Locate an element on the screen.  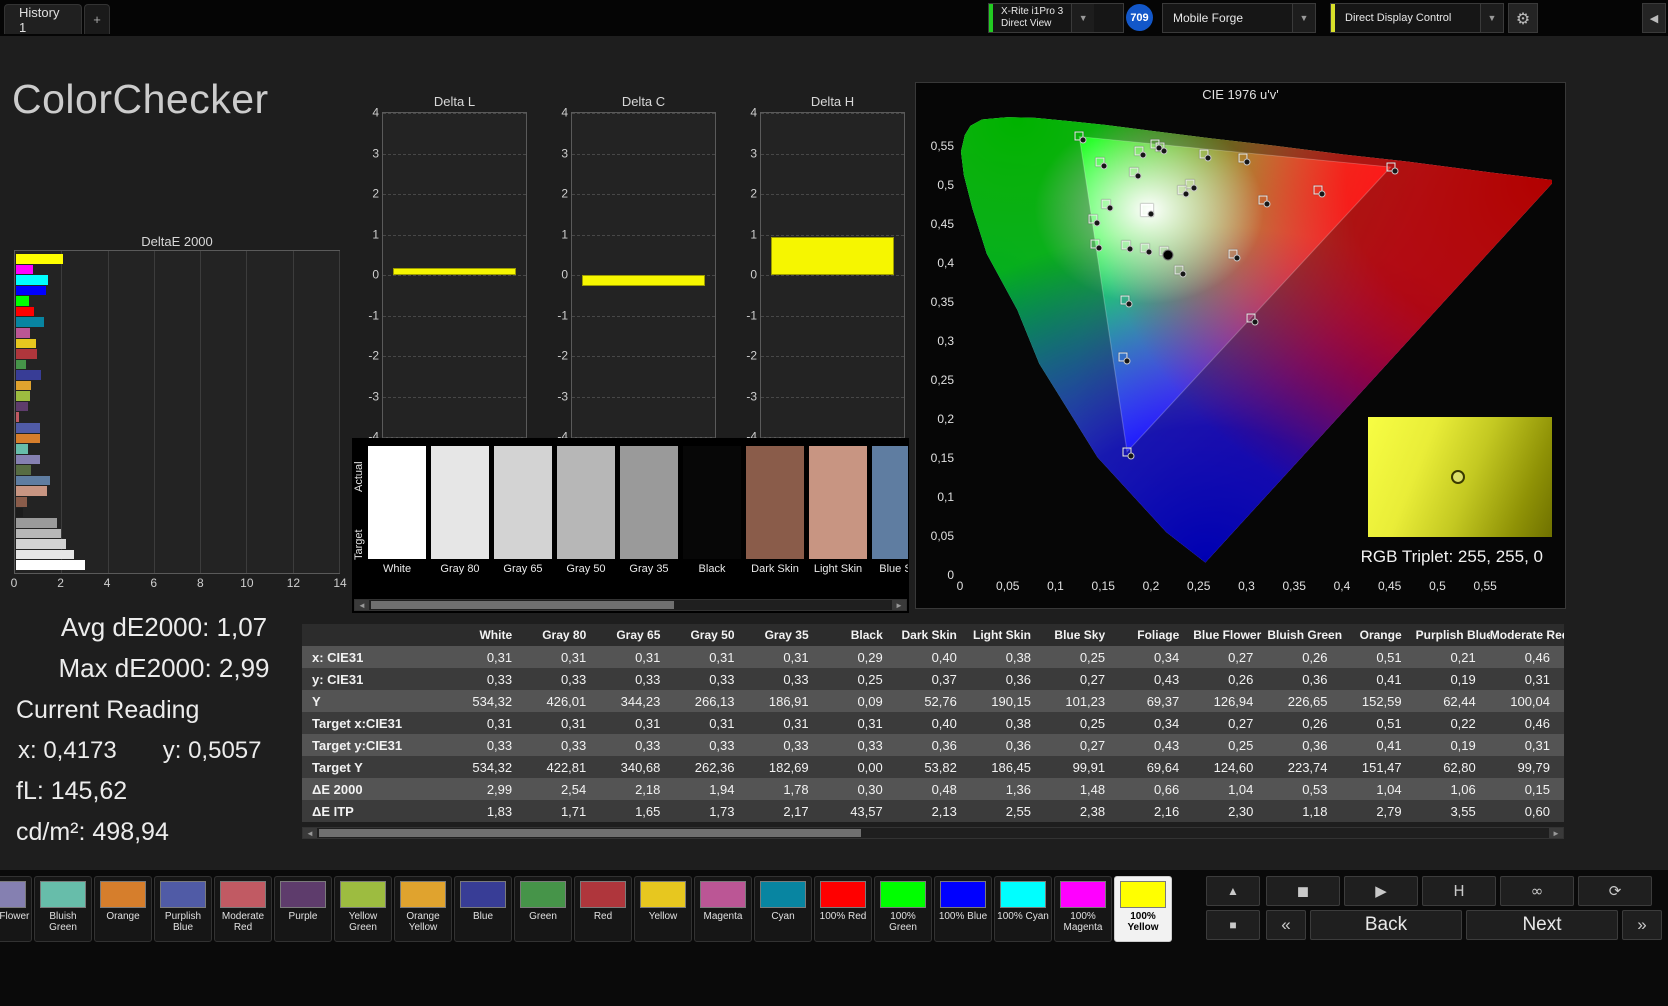
swatch-label: Black is located at coordinates (712, 569).